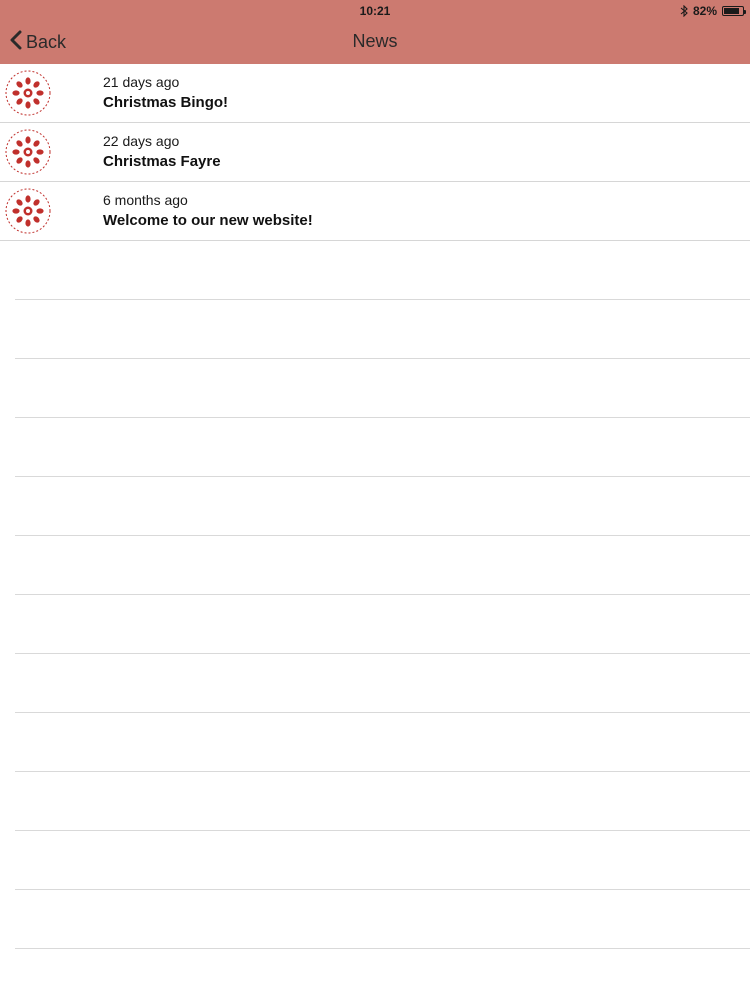  Describe the element at coordinates (704, 11) in the screenshot. I see `battery-percent: 82%` at that location.